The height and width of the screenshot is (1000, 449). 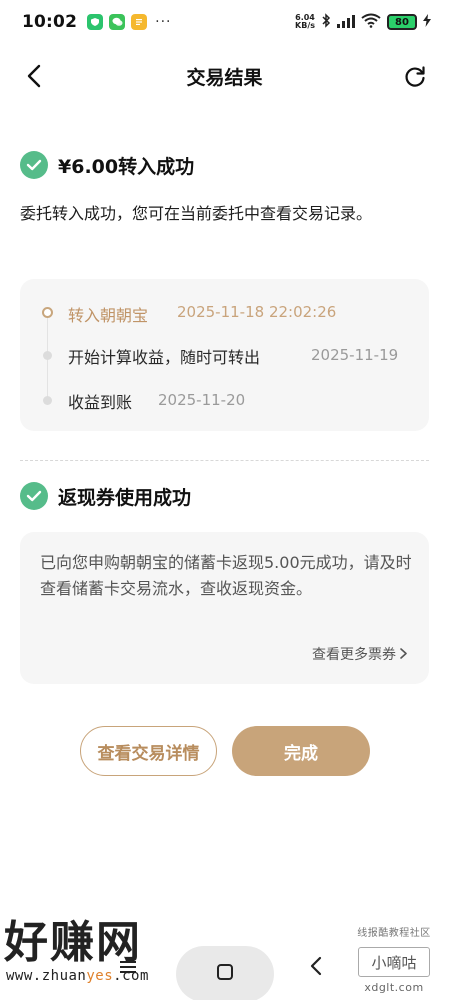 I want to click on network-speed-unit: KB/s, so click(x=305, y=25).